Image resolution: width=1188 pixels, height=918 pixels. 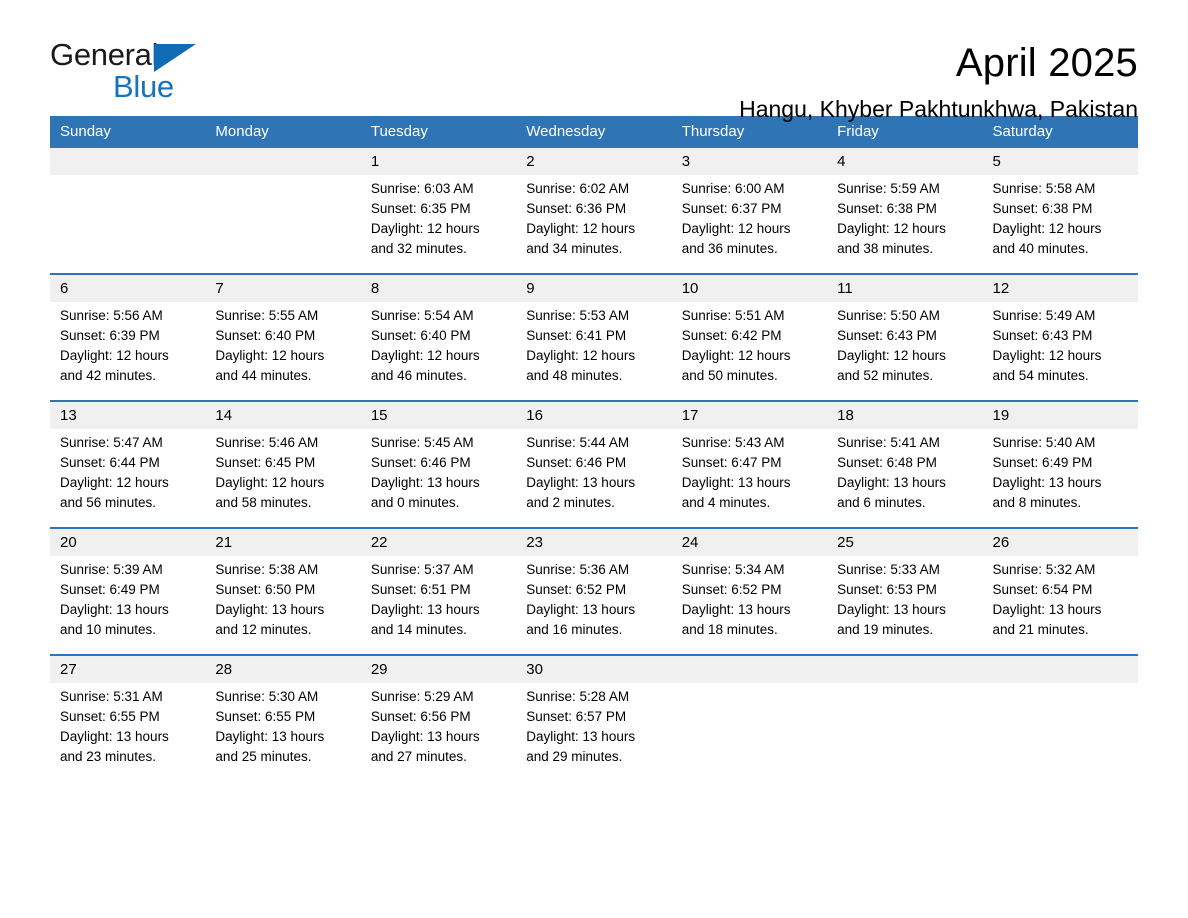 What do you see at coordinates (905, 161) in the screenshot?
I see `day-number: 4` at bounding box center [905, 161].